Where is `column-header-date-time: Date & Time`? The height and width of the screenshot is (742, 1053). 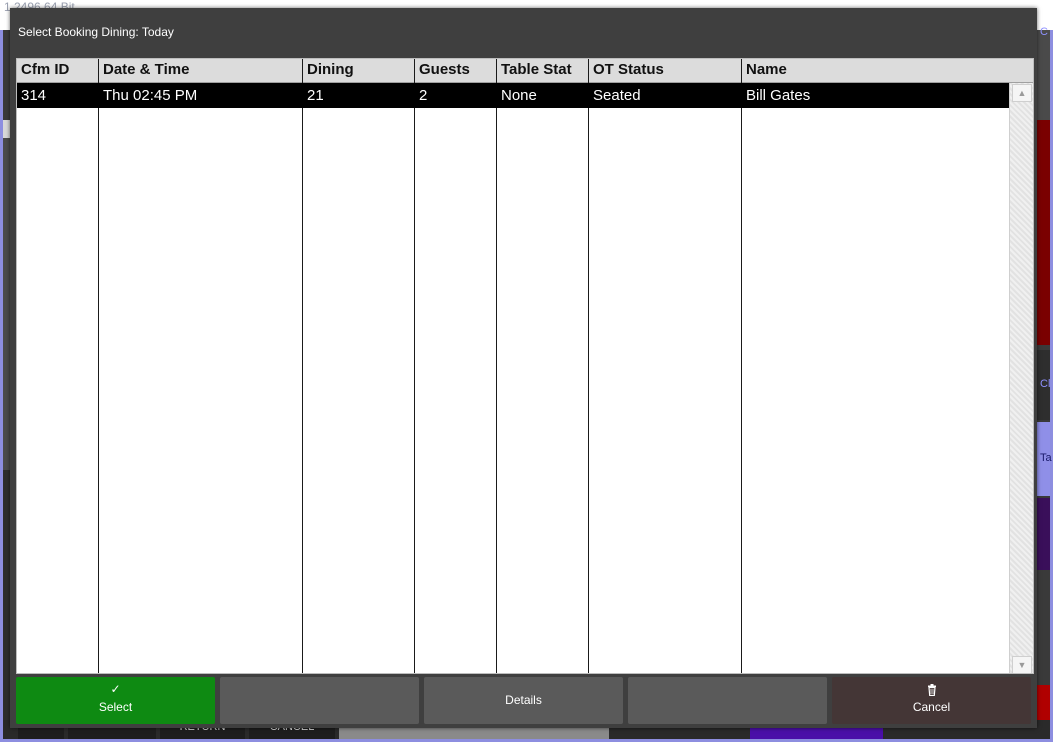 column-header-date-time: Date & Time is located at coordinates (201, 71).